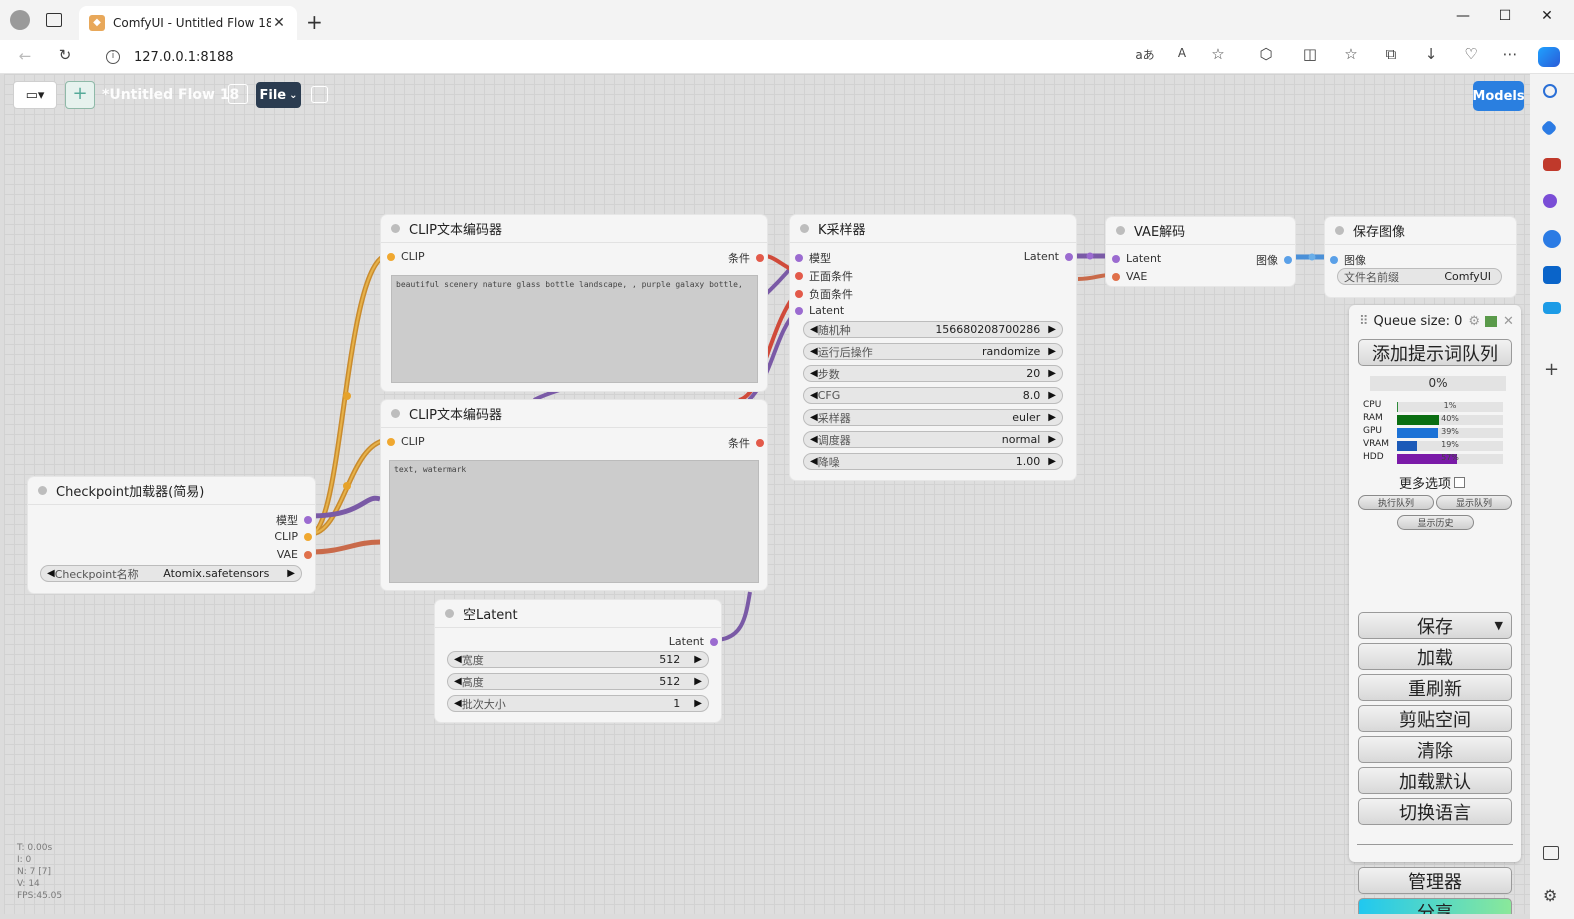 Image resolution: width=1574 pixels, height=919 pixels. Describe the element at coordinates (1549, 57) in the screenshot. I see `copilot-icon` at that location.